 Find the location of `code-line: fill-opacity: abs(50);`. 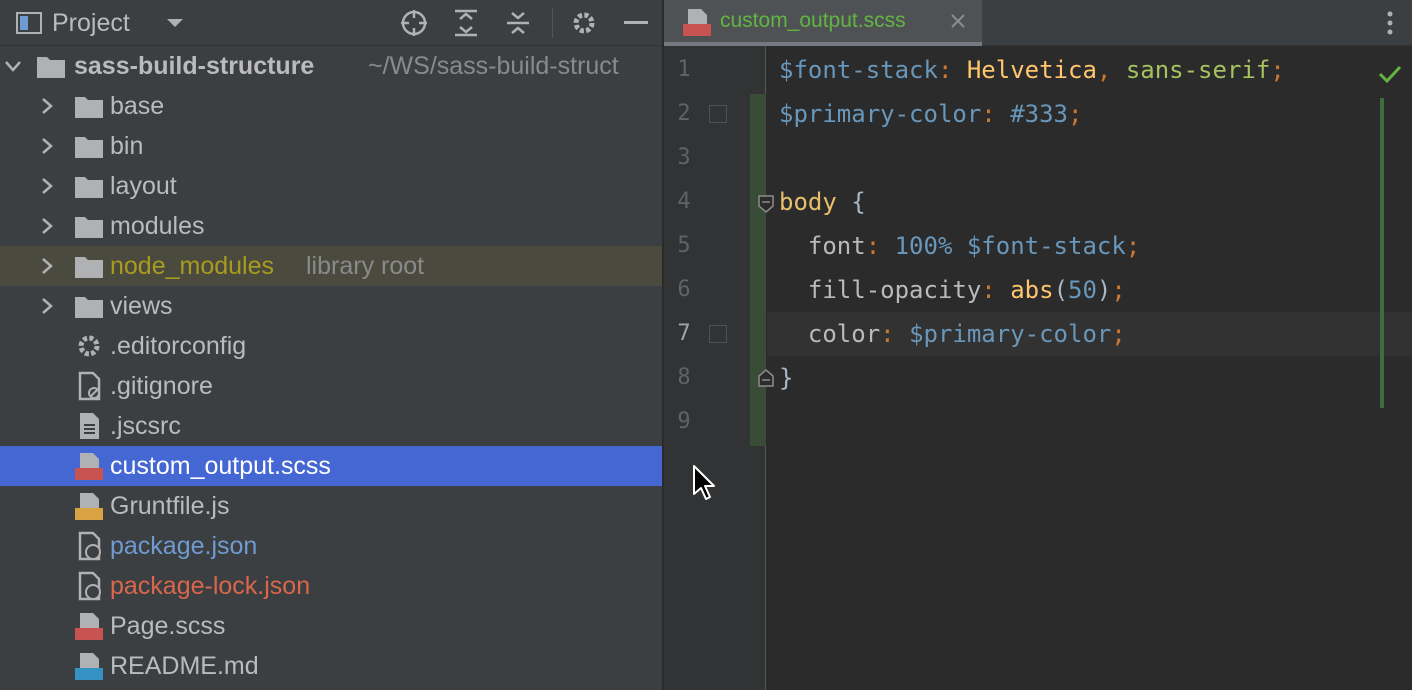

code-line: fill-opacity: abs(50); is located at coordinates (1089, 290).